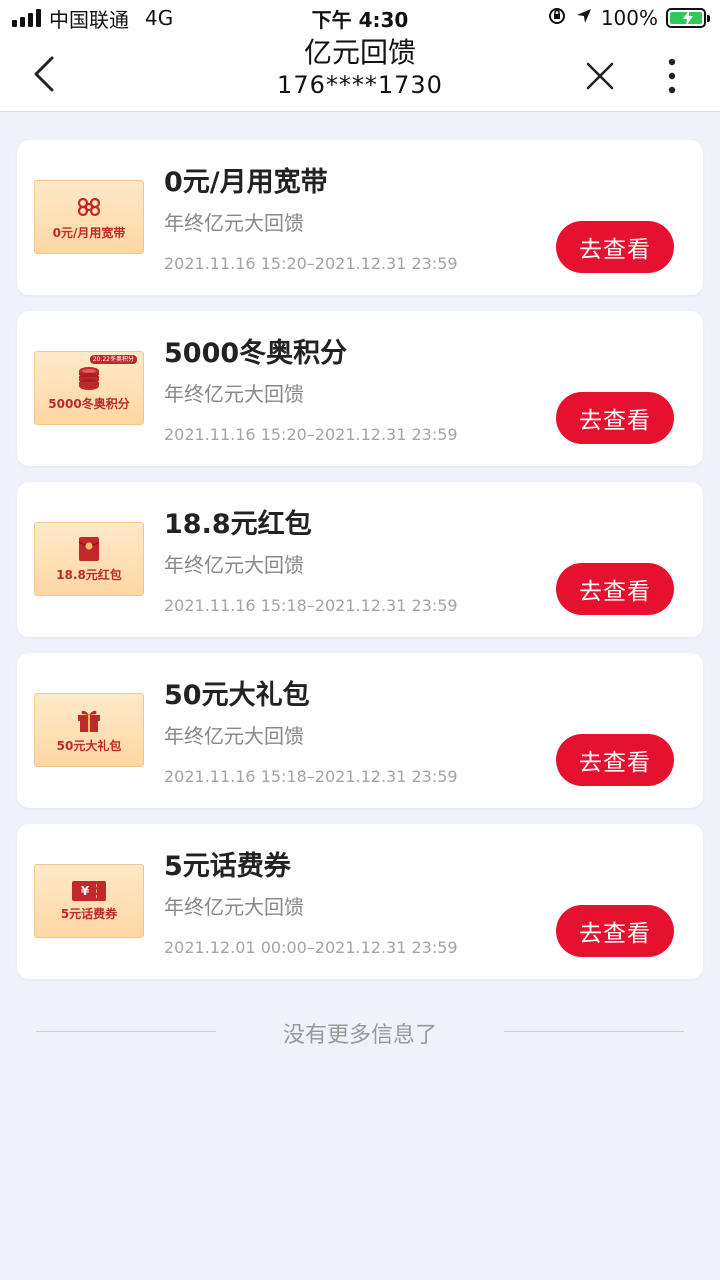  Describe the element at coordinates (688, 18) in the screenshot. I see `battery-icon` at that location.